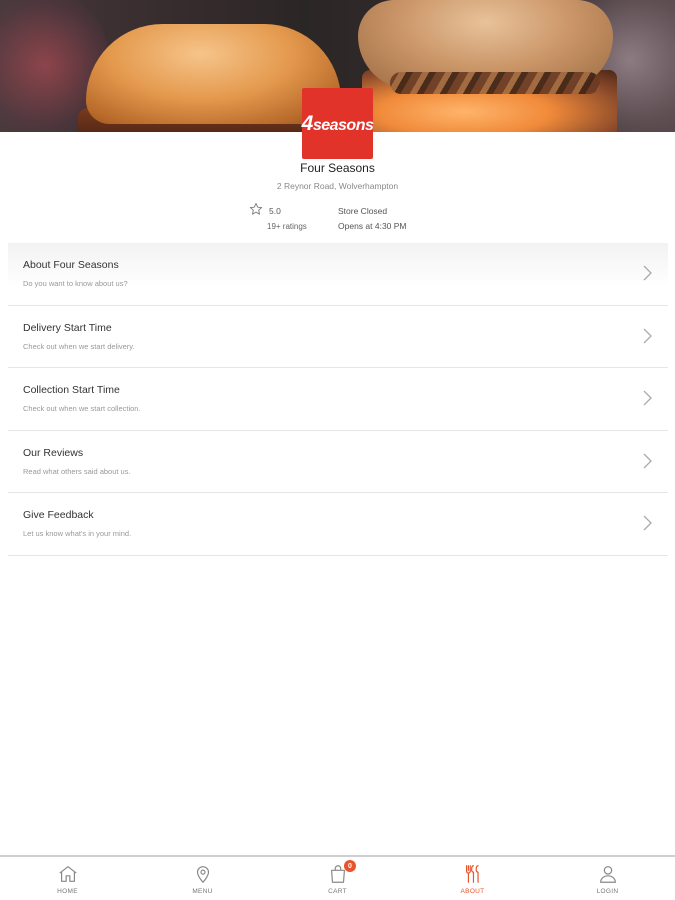 The height and width of the screenshot is (900, 675). Describe the element at coordinates (472, 874) in the screenshot. I see `cutlery-icon` at that location.